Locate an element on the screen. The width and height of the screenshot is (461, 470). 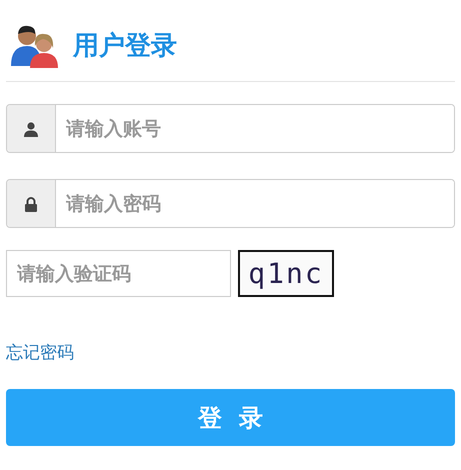
forgot-password-link: 忘记密码 is located at coordinates (40, 352).